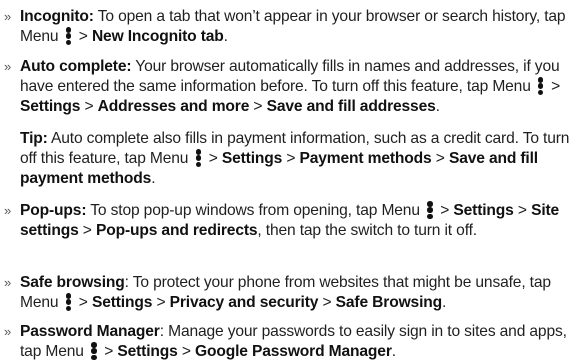  What do you see at coordinates (483, 210) in the screenshot?
I see `popups-path-settings: Settings` at bounding box center [483, 210].